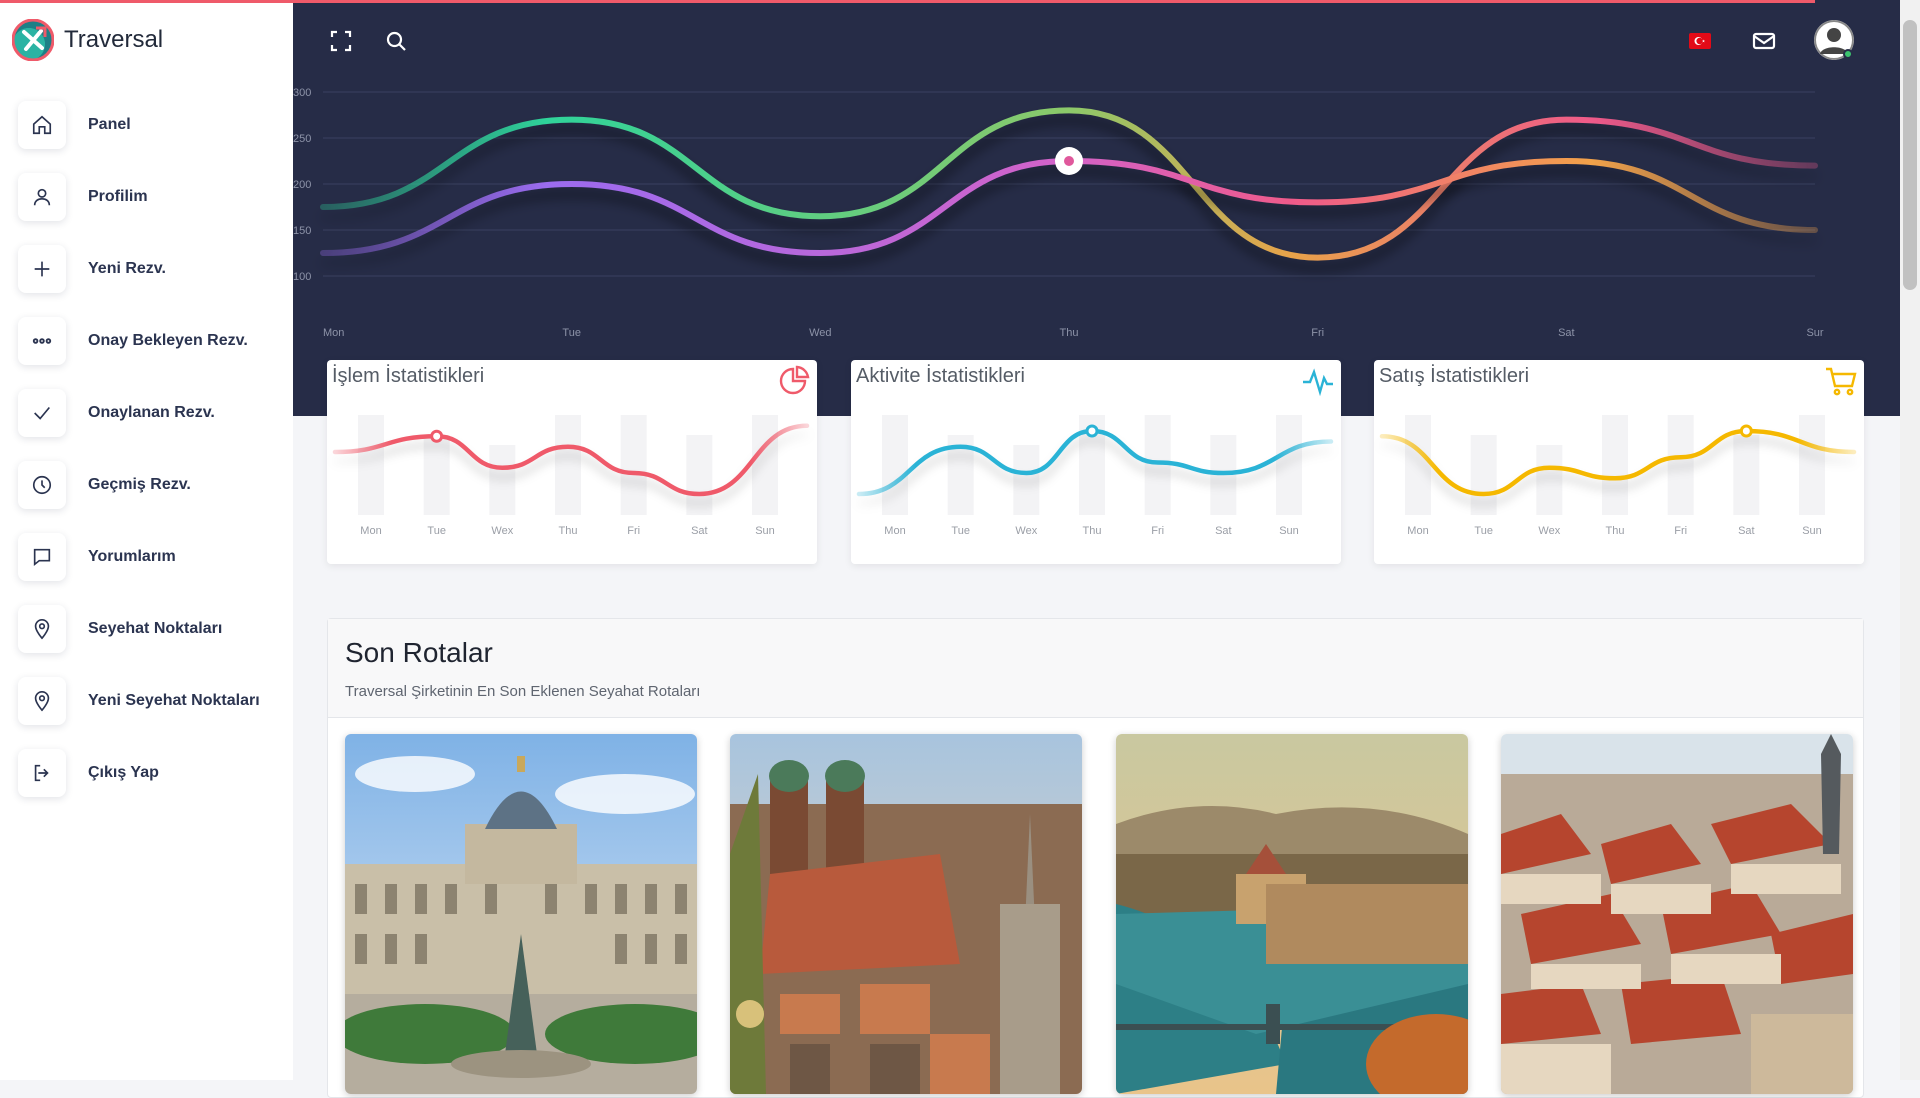 The height and width of the screenshot is (1098, 1920). Describe the element at coordinates (42, 557) in the screenshot. I see `message-icon` at that location.